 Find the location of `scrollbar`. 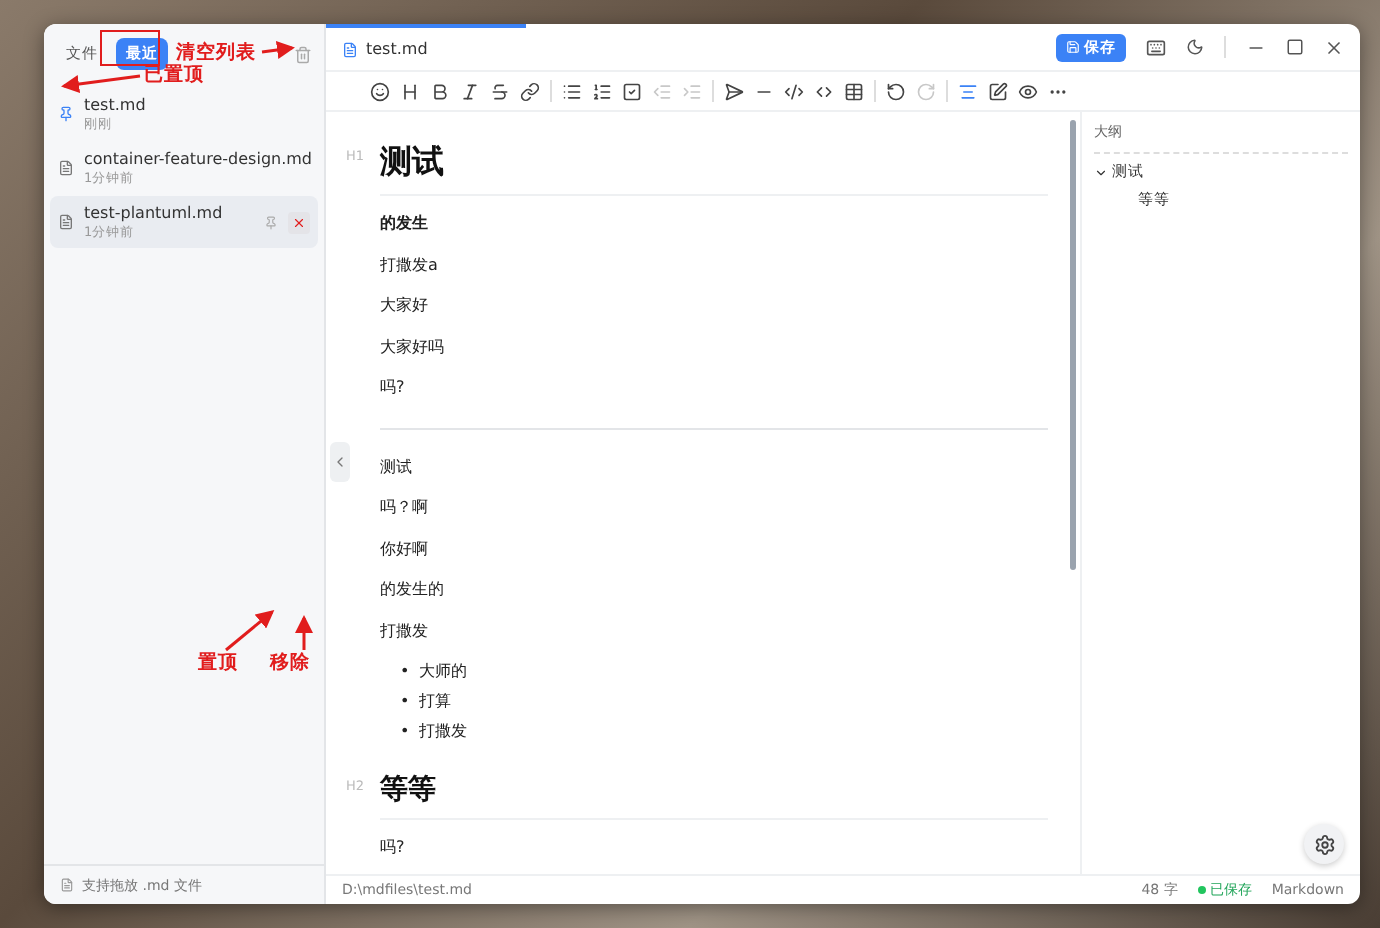

scrollbar is located at coordinates (1073, 345).